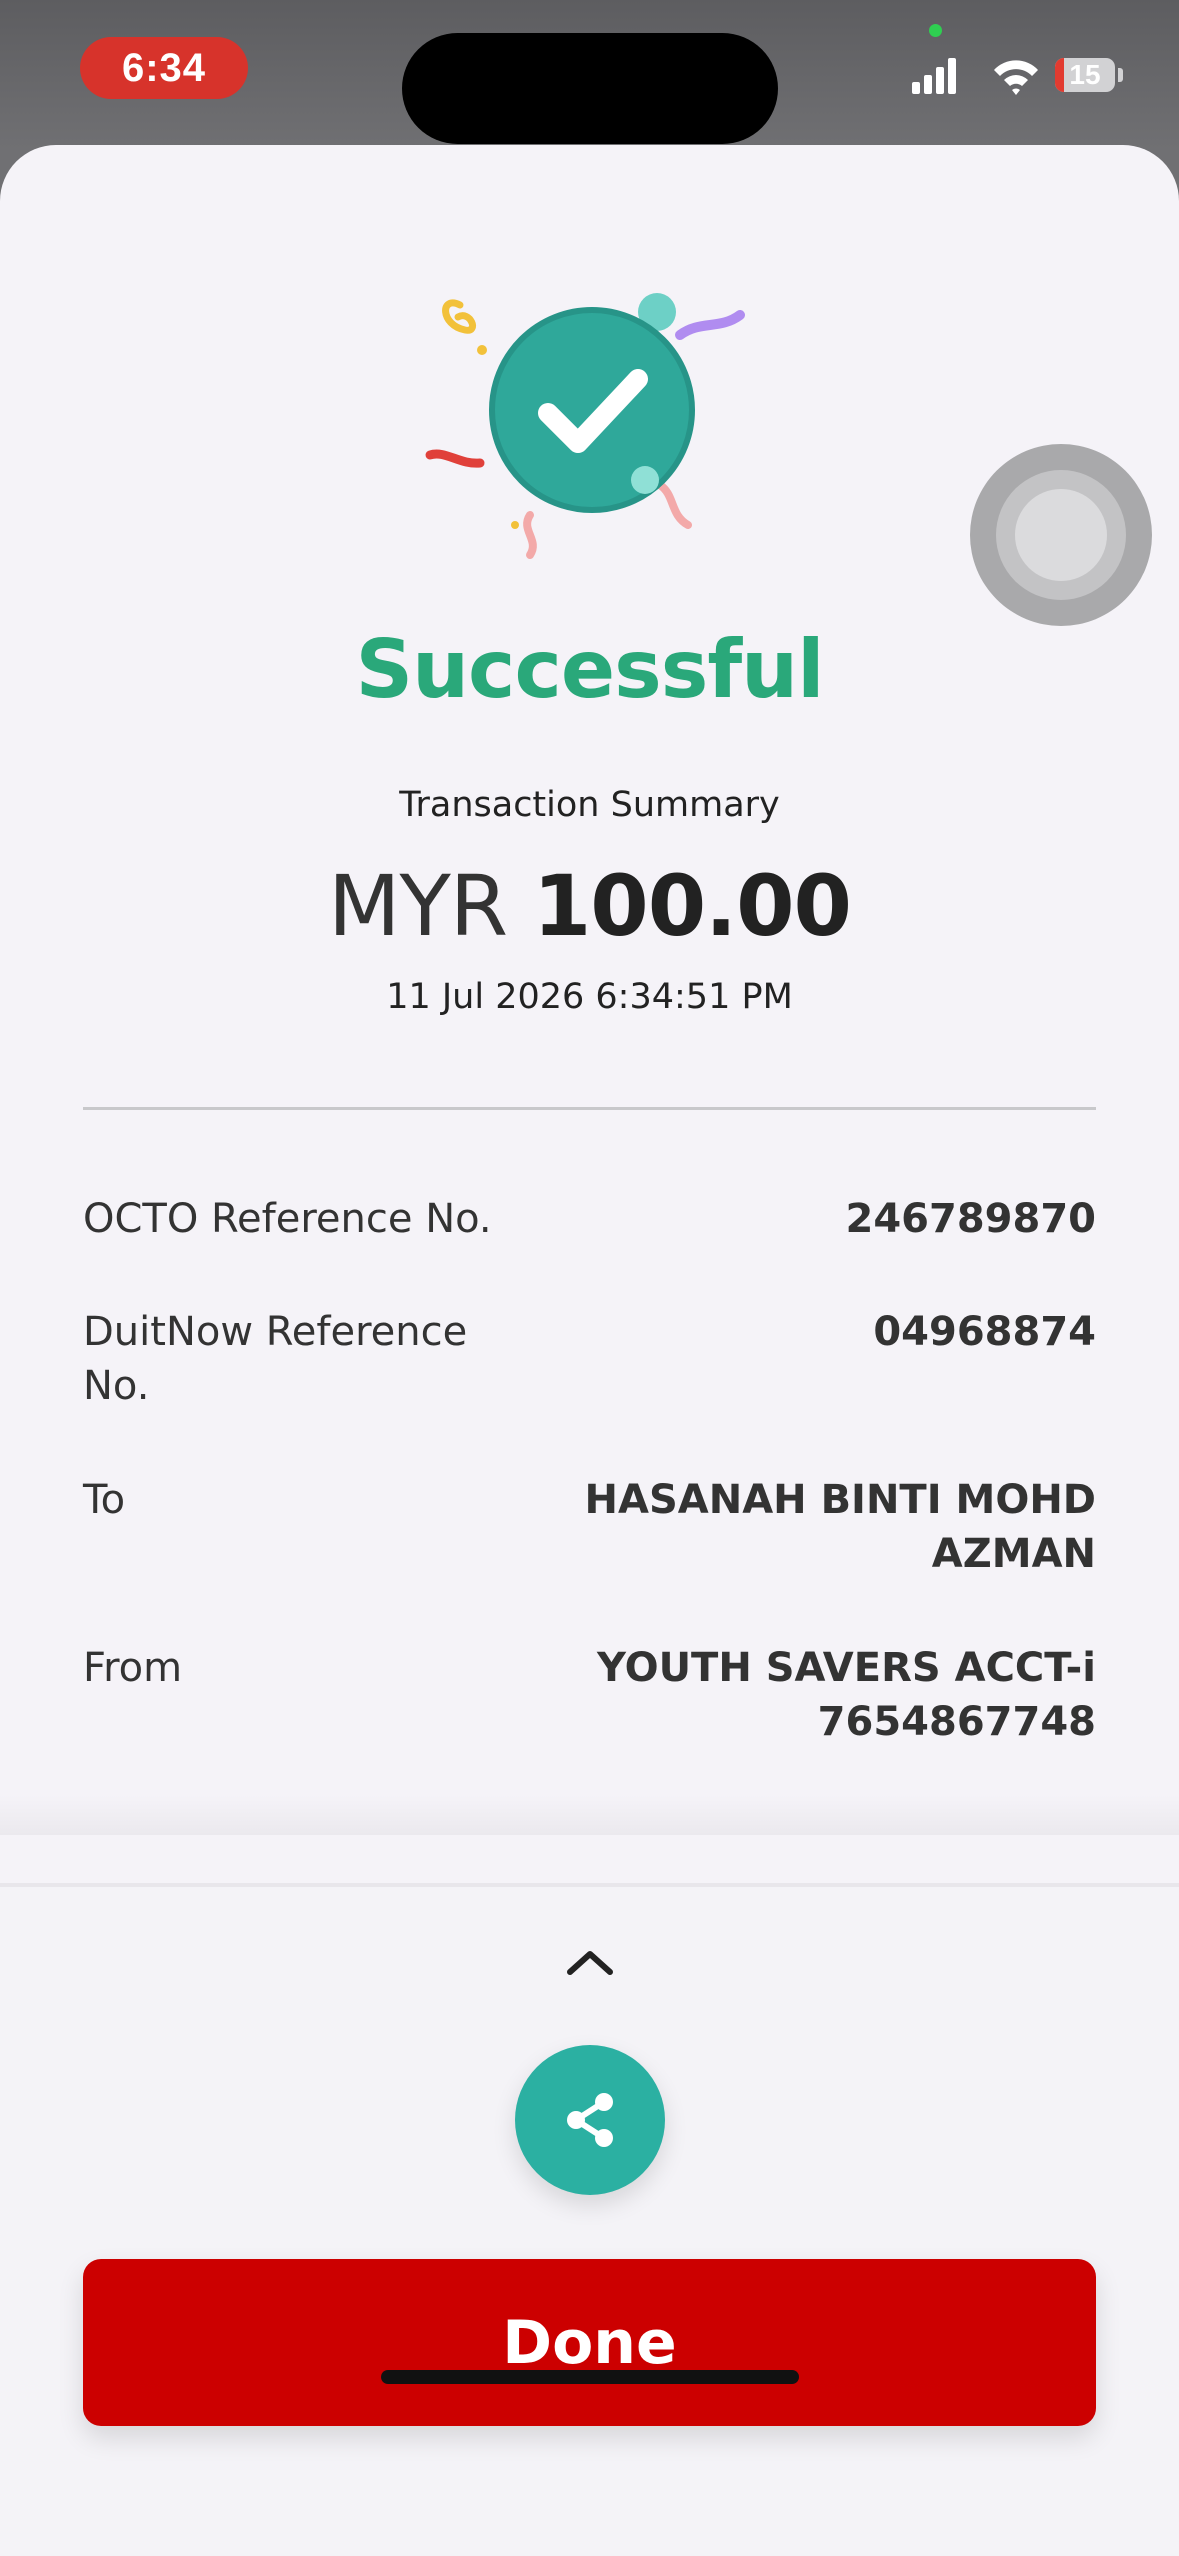 The width and height of the screenshot is (1179, 2556). I want to click on battery-cap, so click(1120, 75).